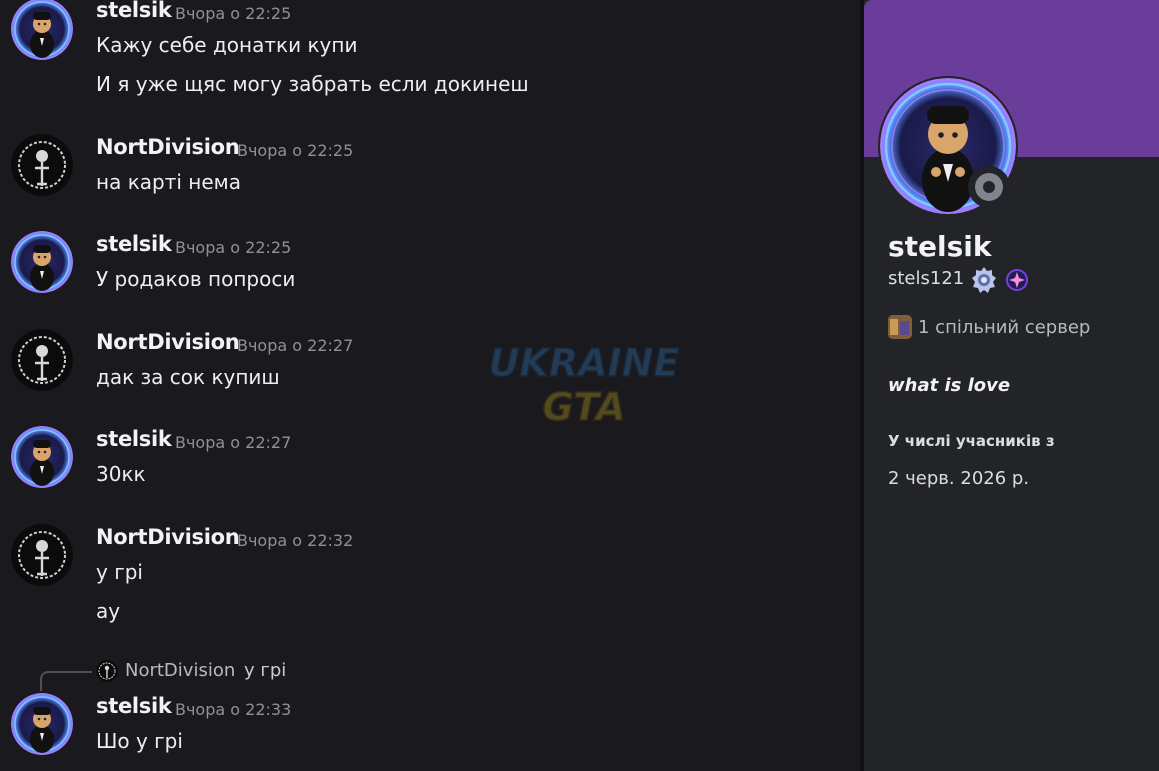  What do you see at coordinates (971, 441) in the screenshot?
I see `member-since-label: У числі учасників з` at bounding box center [971, 441].